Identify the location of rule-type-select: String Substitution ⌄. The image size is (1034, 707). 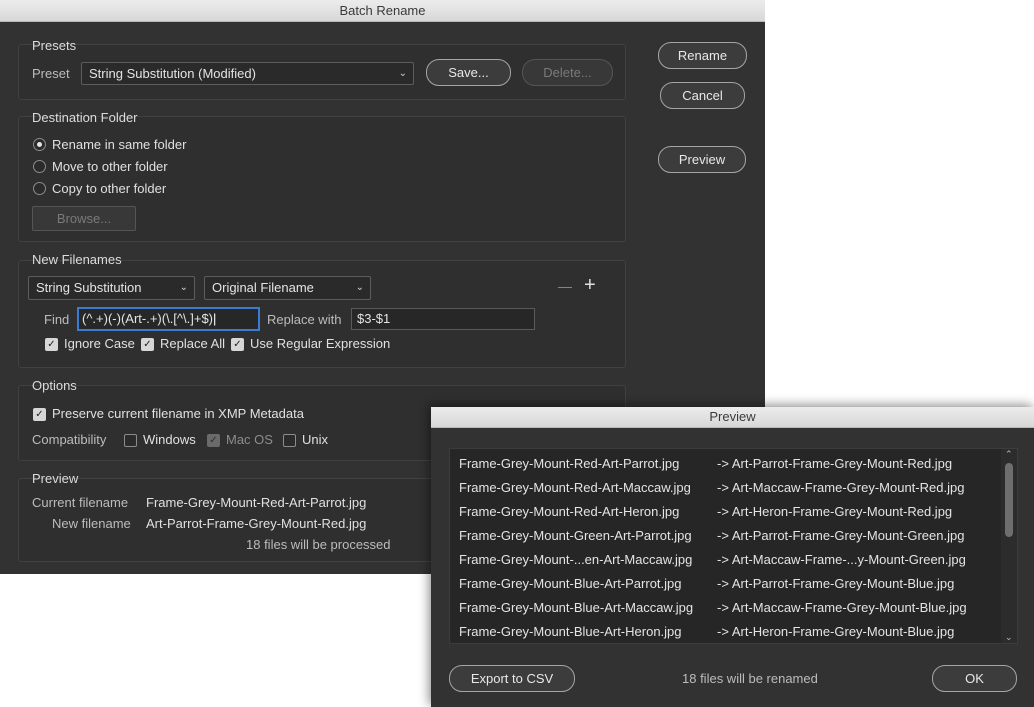
(111, 288).